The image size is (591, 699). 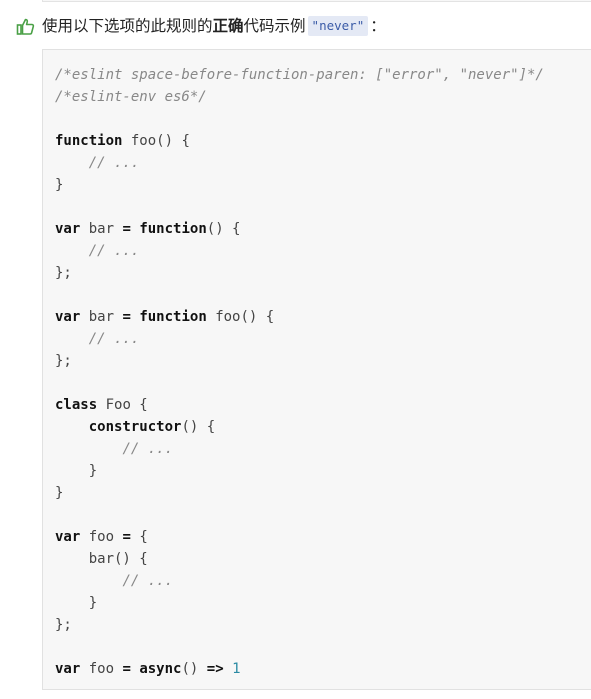 I want to click on code-keyword: constructor, so click(x=135, y=427).